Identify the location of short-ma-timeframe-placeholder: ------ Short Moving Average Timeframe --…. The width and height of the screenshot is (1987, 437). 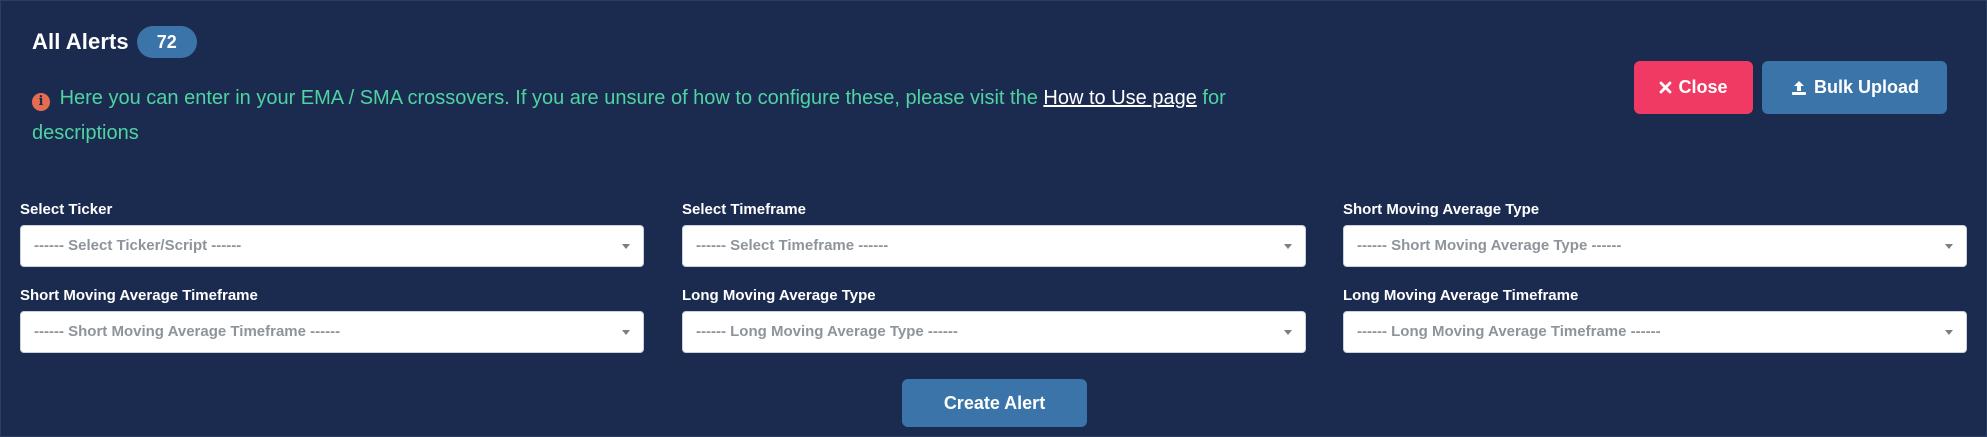
(187, 331).